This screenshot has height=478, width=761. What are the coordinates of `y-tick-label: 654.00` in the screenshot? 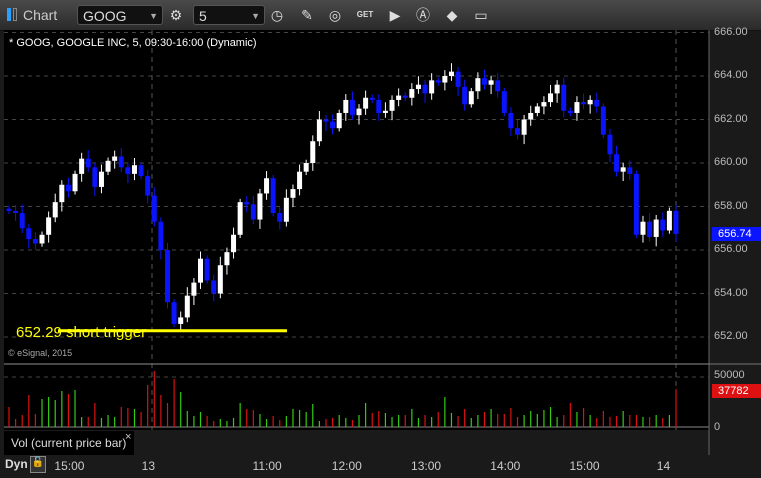 It's located at (731, 292).